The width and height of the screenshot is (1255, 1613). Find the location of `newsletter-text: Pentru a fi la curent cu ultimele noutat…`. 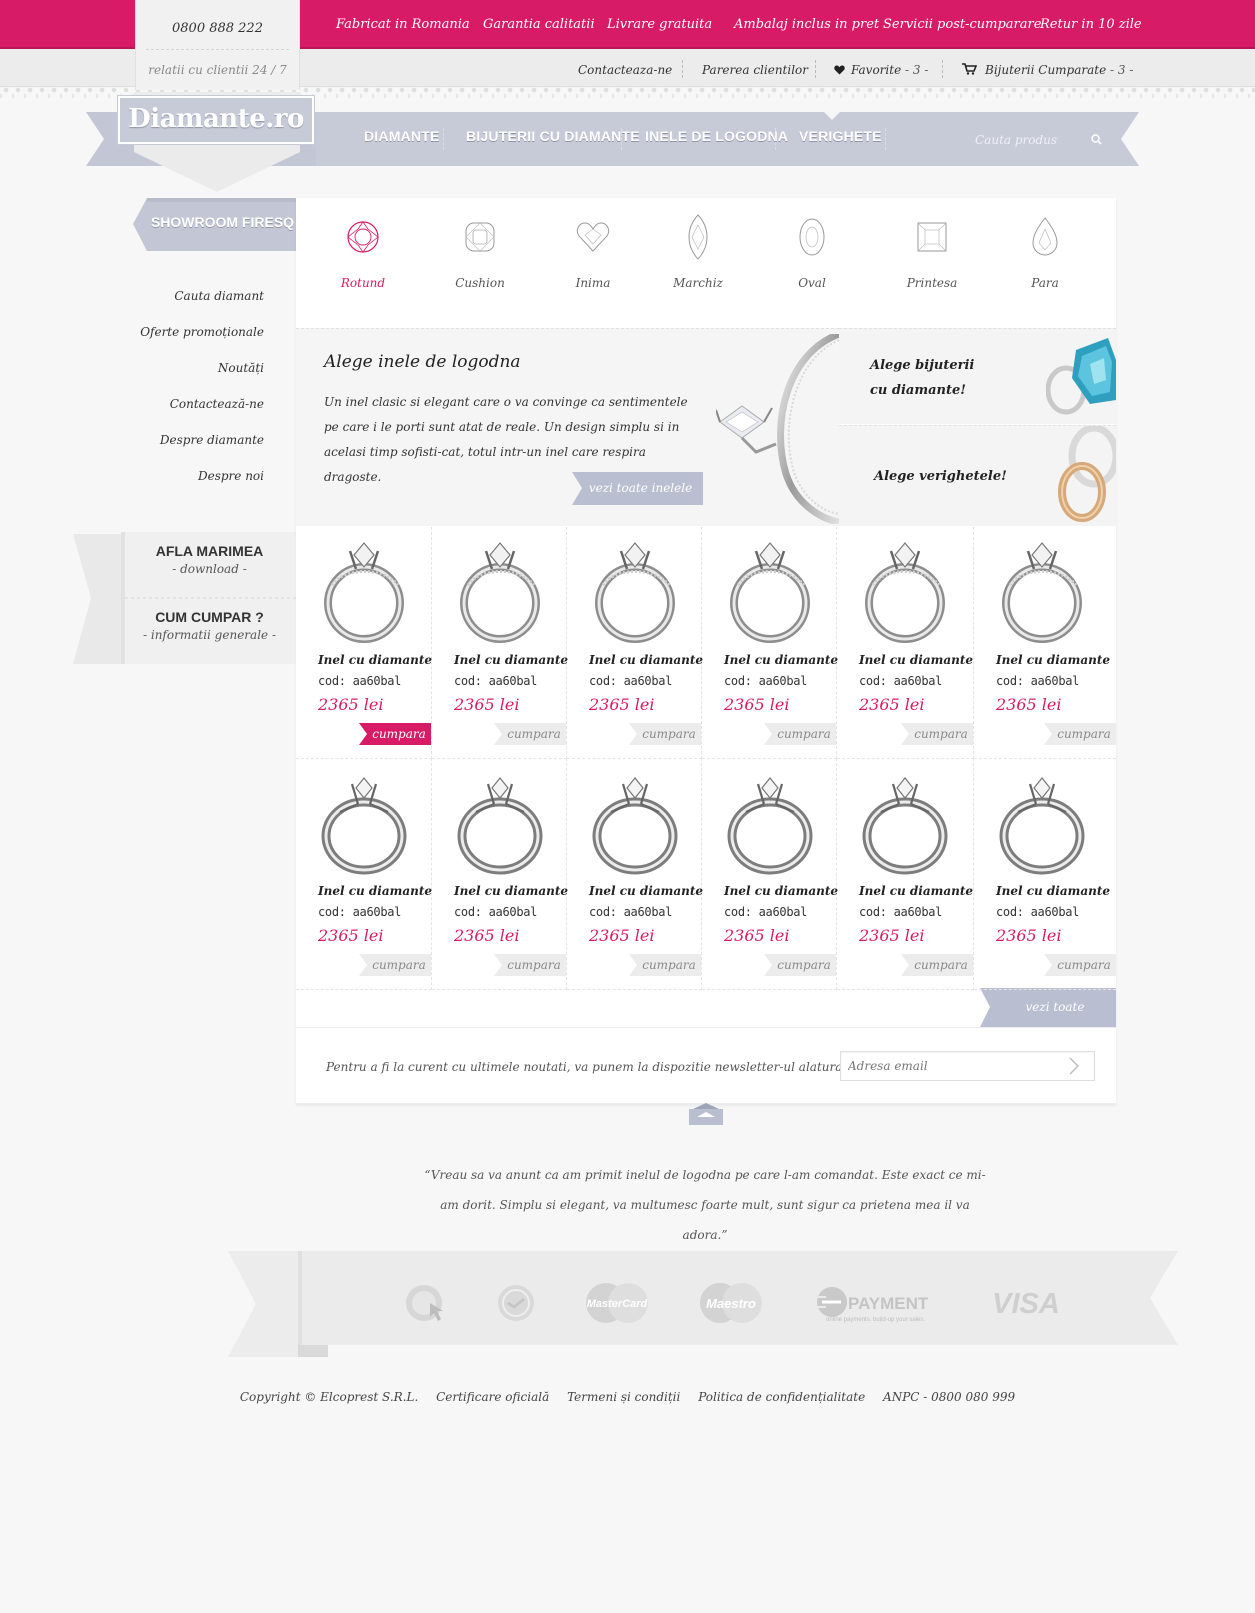

newsletter-text: Pentru a fi la curent cu ultimele noutat… is located at coordinates (589, 1067).